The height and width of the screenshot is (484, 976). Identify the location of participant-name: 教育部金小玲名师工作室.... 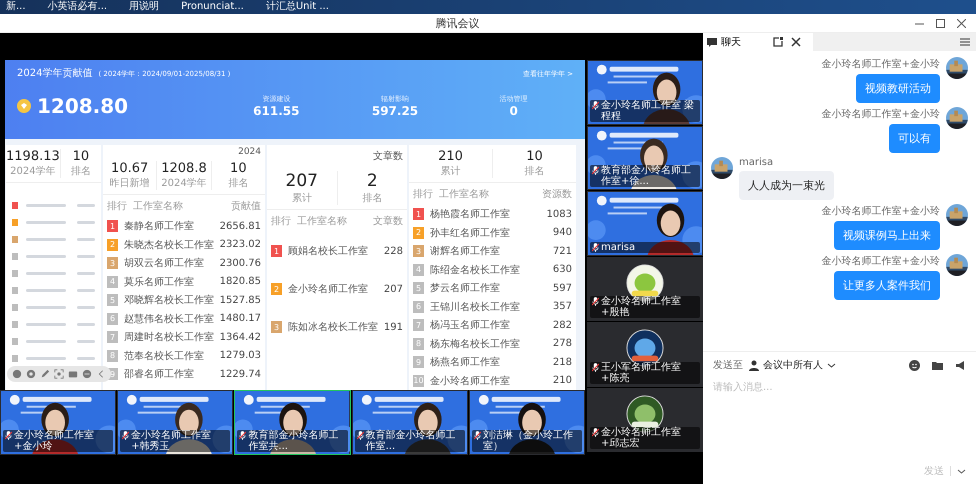
(409, 441).